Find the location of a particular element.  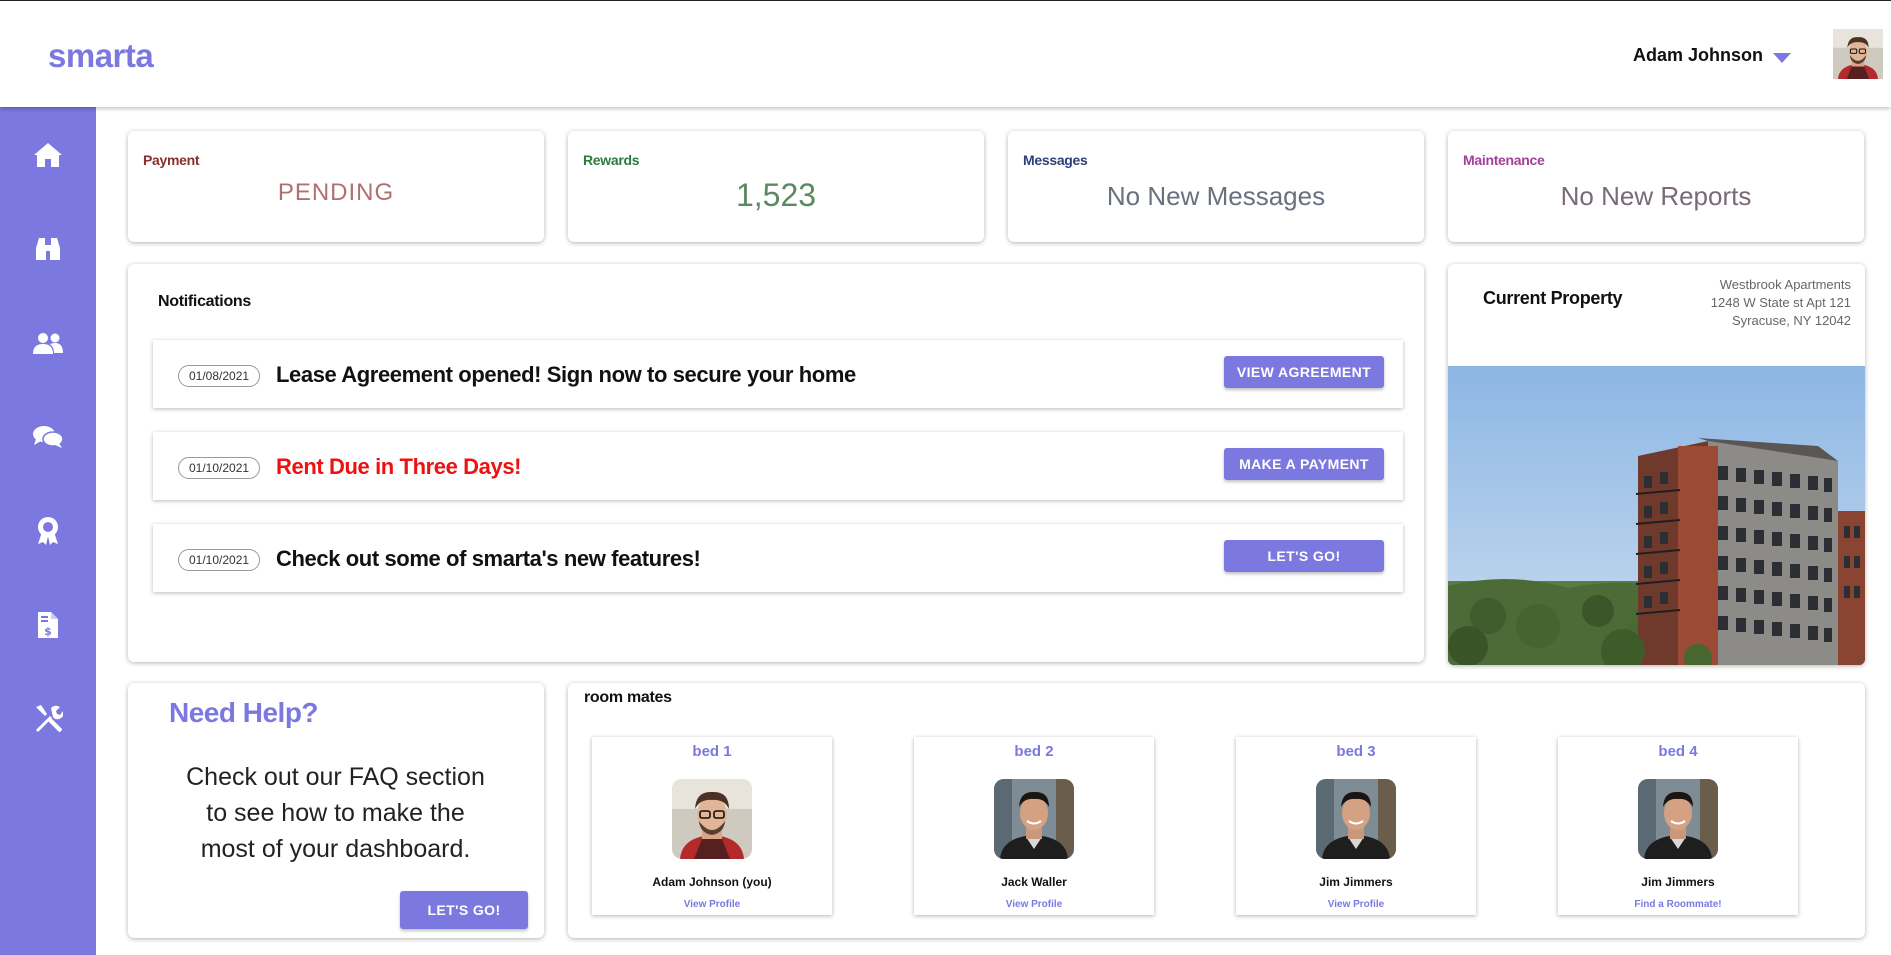

property-photo is located at coordinates (1656, 515).